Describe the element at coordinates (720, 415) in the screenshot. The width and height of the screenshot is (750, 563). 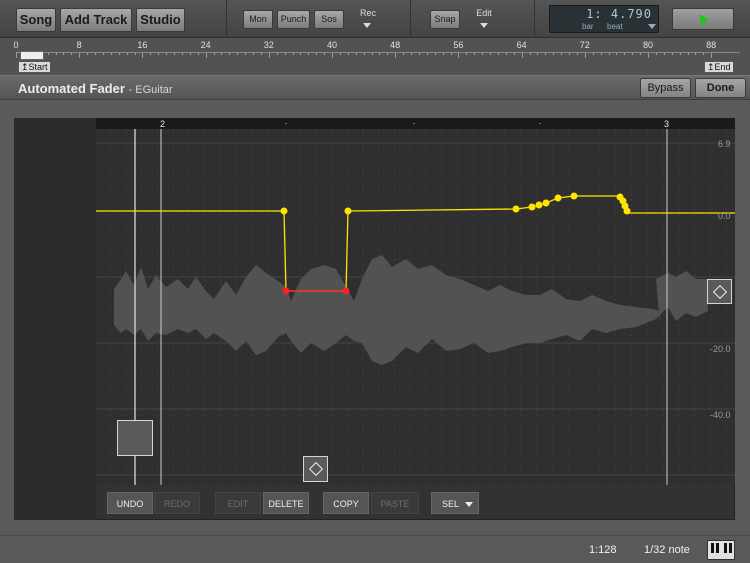
I see `db-label-minus-40: -40.0` at that location.